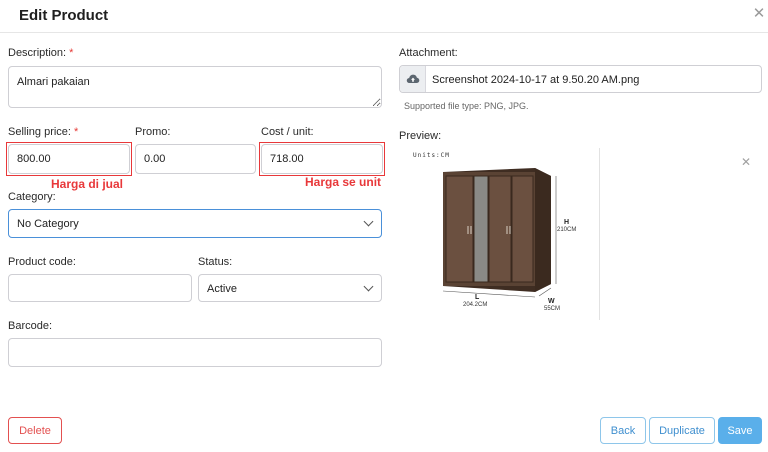 Image resolution: width=768 pixels, height=452 pixels. Describe the element at coordinates (536, 80) in the screenshot. I see `attachment-filename: Screenshot 2024-10-17 at 9.50.20 AM.png` at that location.